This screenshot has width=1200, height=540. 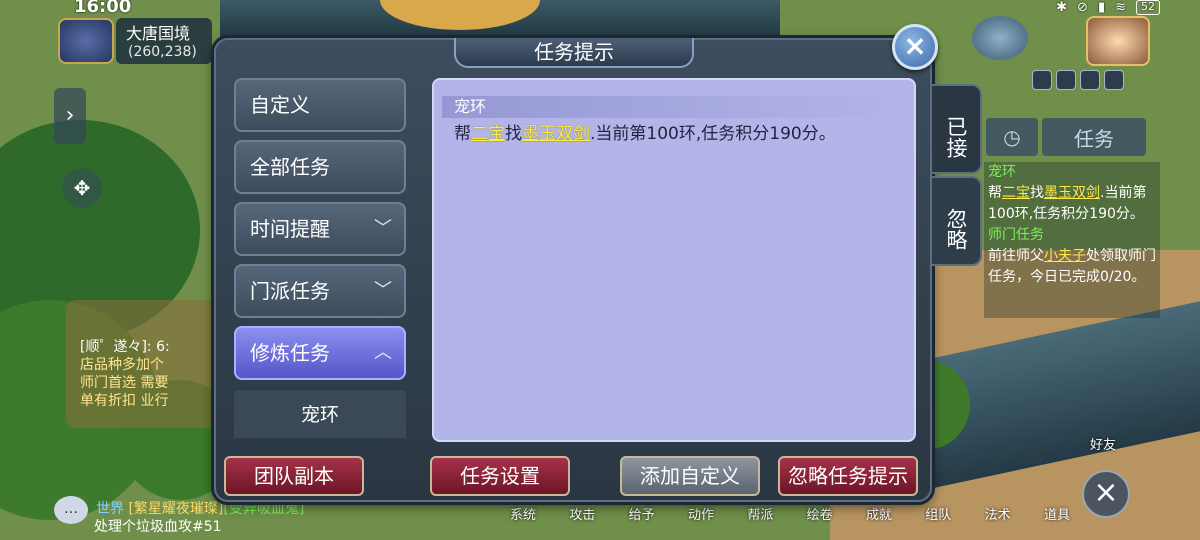 I want to click on expand-icon: ✥, so click(x=82, y=188).